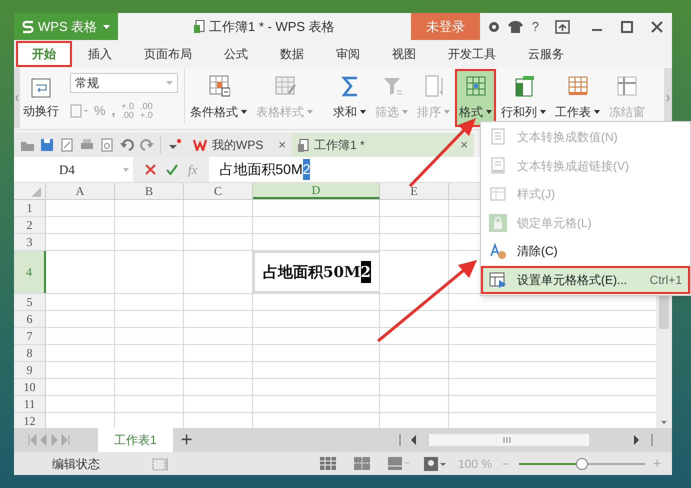 The image size is (691, 488). I want to click on zoom-level: 100 %, so click(475, 464).